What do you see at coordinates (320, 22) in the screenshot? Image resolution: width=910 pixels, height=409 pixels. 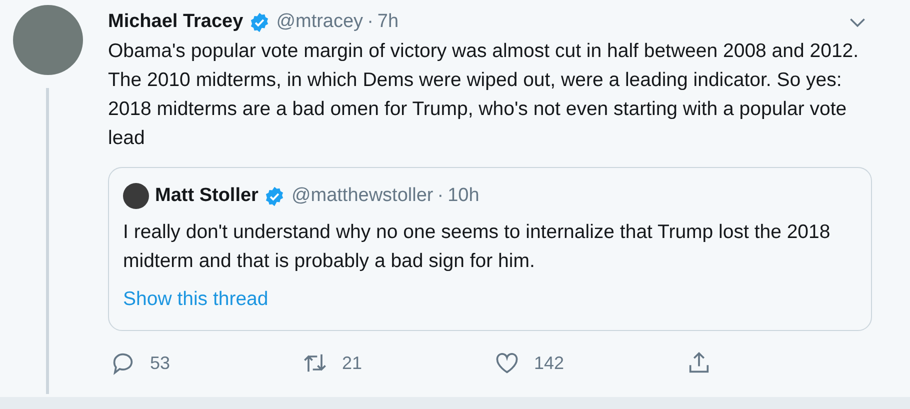 I see `author-handle: @mtracey` at bounding box center [320, 22].